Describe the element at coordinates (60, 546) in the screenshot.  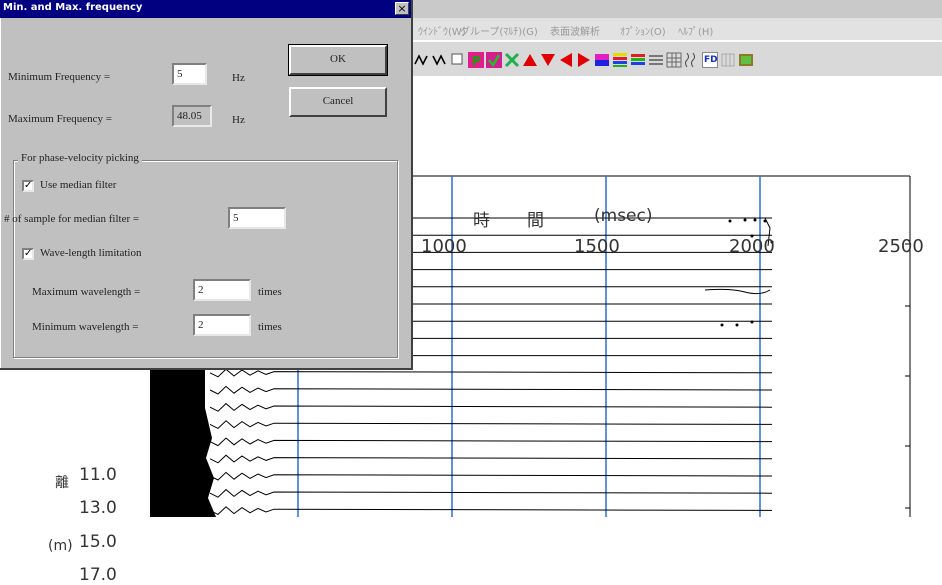
I see `distance-axis-unit: (m)` at that location.